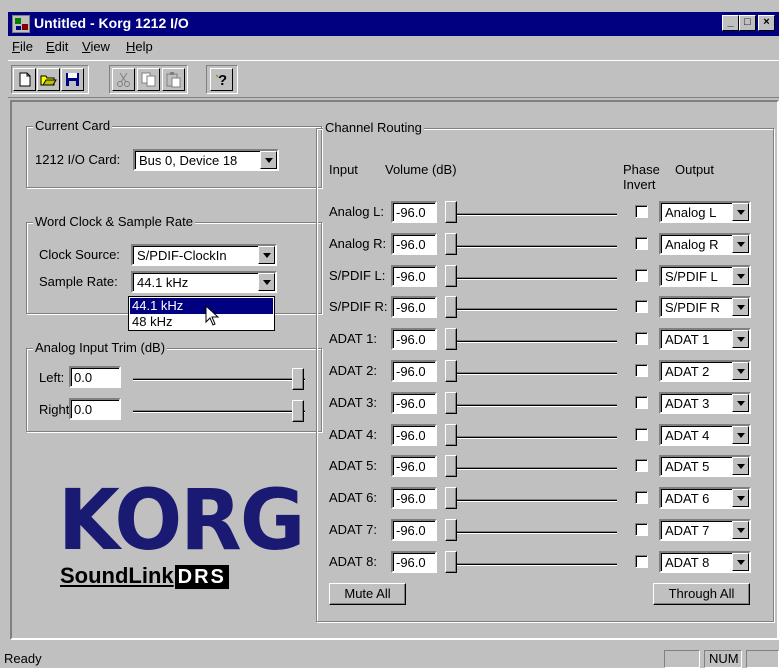 The image size is (779, 668). What do you see at coordinates (95, 409) in the screenshot?
I see `trim-right-field: 0.0` at bounding box center [95, 409].